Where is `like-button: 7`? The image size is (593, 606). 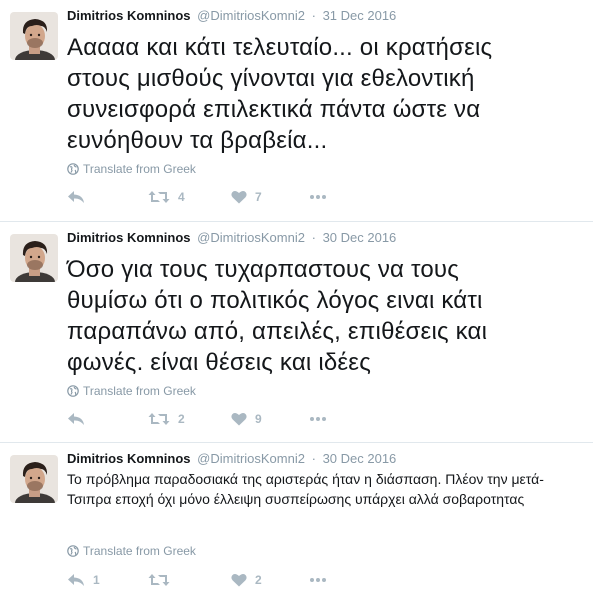 like-button: 7 is located at coordinates (246, 197).